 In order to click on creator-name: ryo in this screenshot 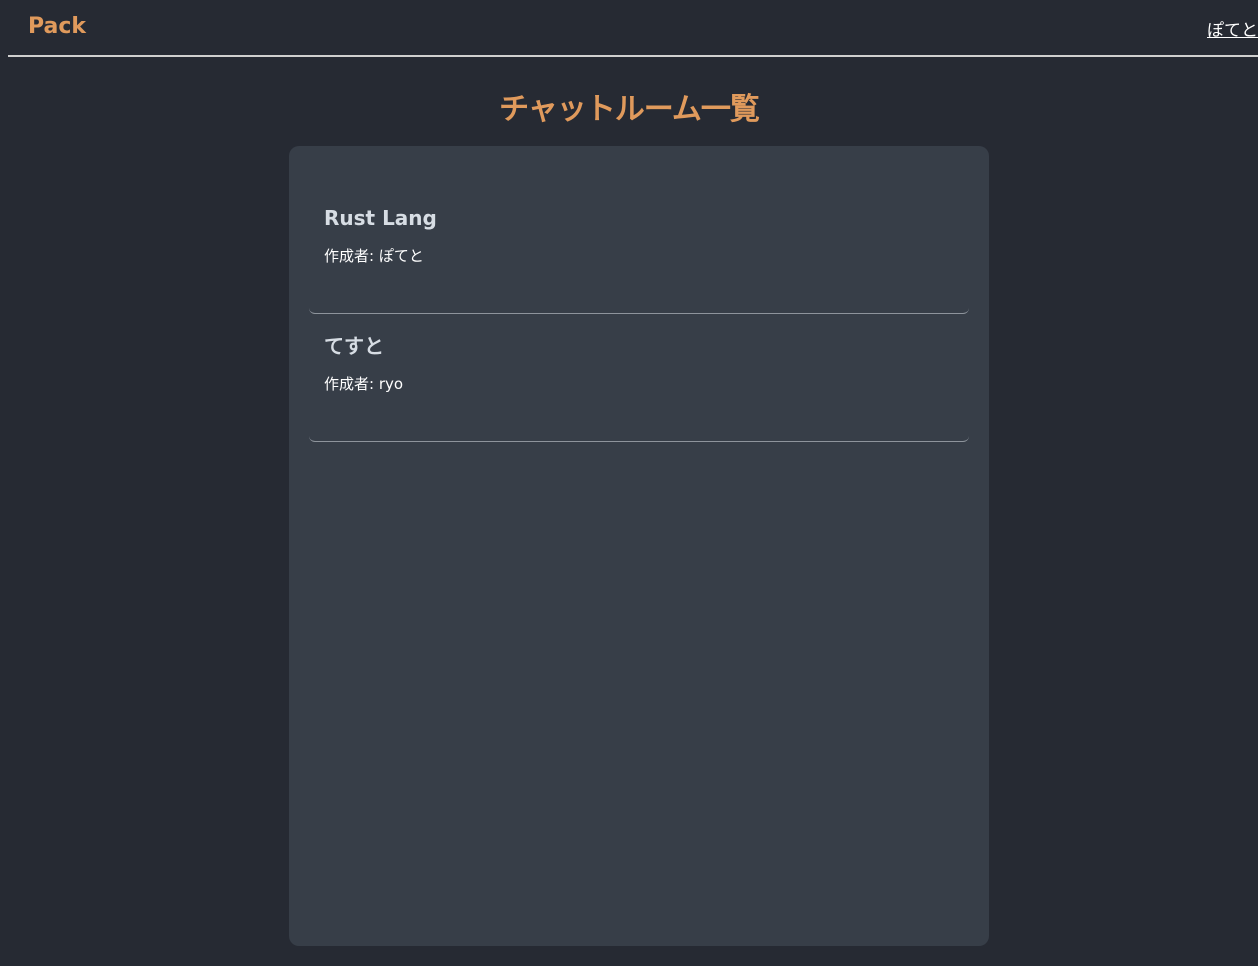, I will do `click(391, 384)`.